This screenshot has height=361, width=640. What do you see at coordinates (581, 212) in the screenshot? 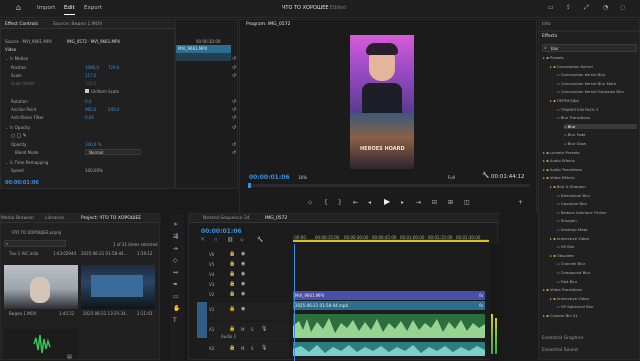
I see `effects-item: ▫ Reduce Interlace Flicker` at bounding box center [581, 212].